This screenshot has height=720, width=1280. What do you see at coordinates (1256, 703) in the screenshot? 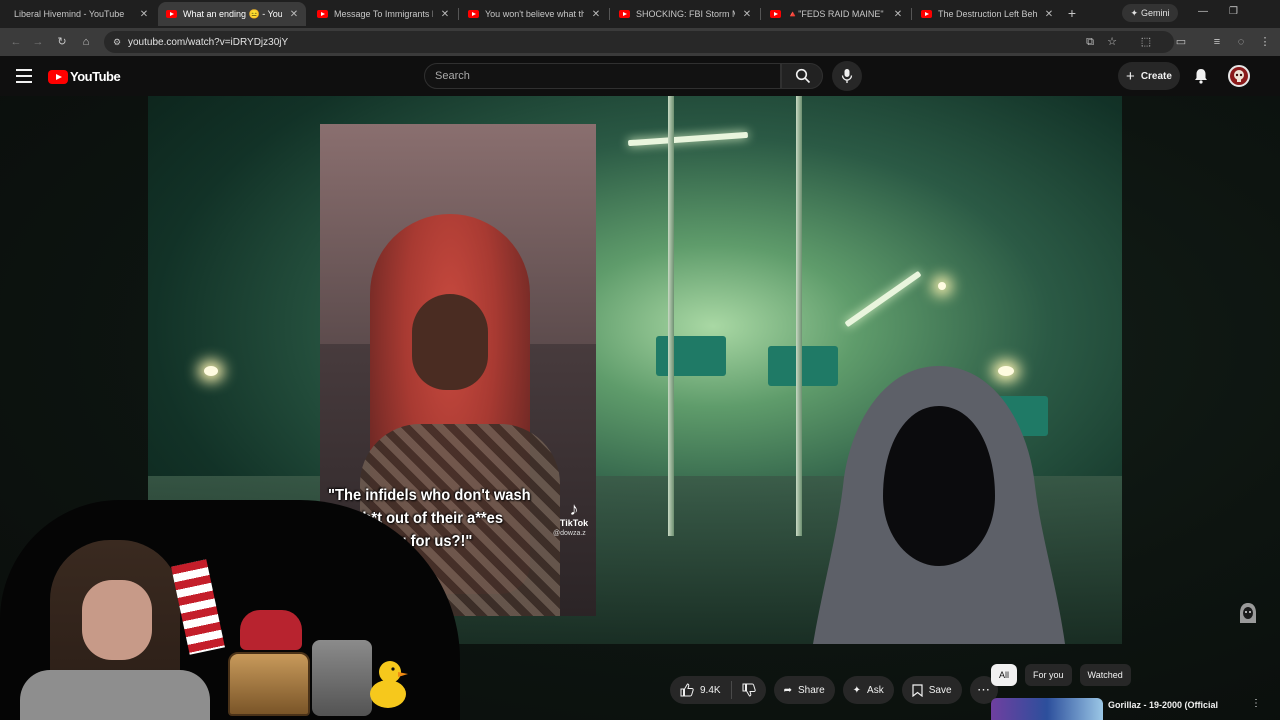
I see `recommended-more-icon: ⋮` at bounding box center [1256, 703].